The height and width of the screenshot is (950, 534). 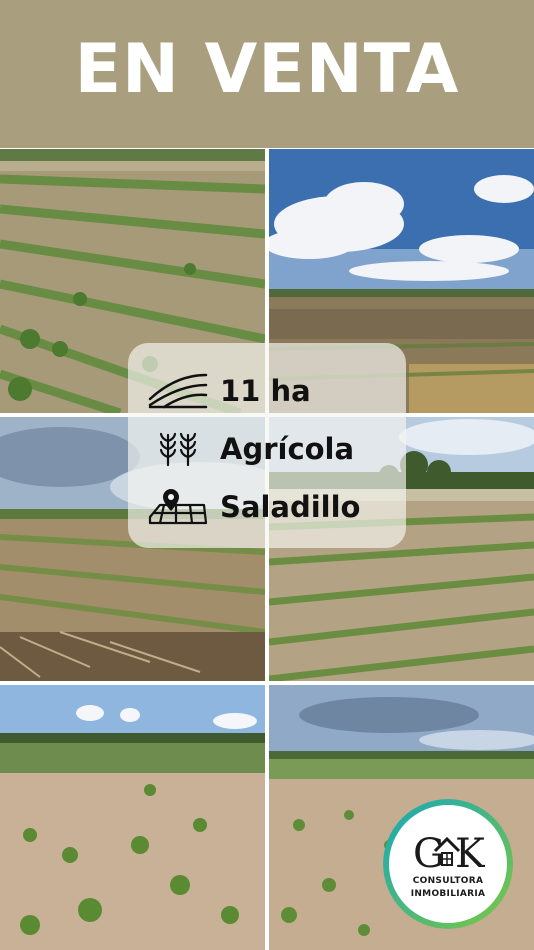 I want to click on location-value: Saladillo, so click(x=290, y=507).